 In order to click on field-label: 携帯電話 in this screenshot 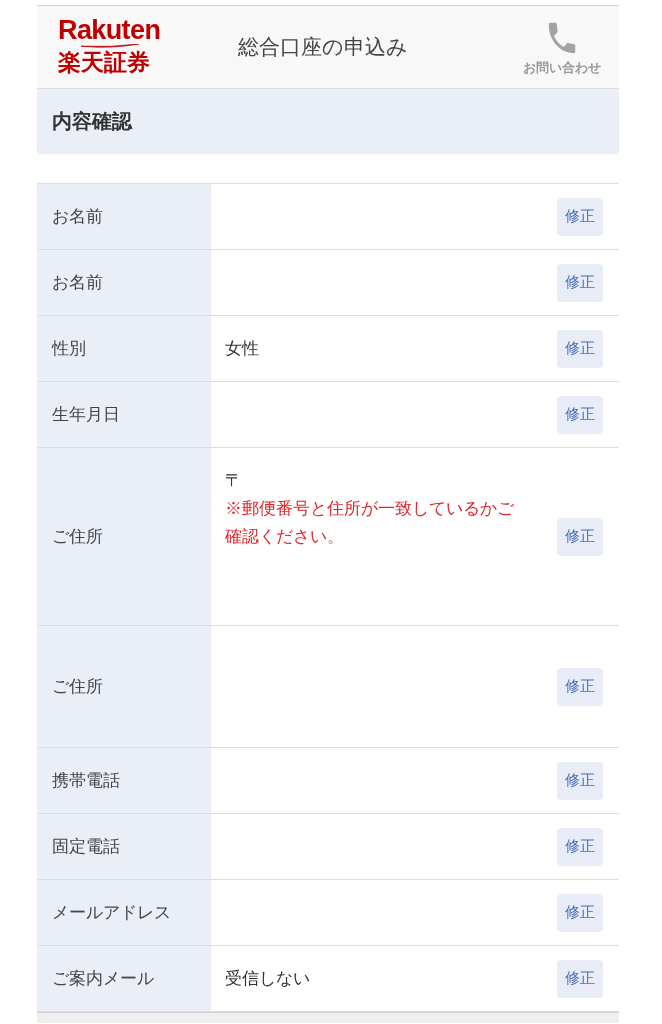, I will do `click(124, 780)`.